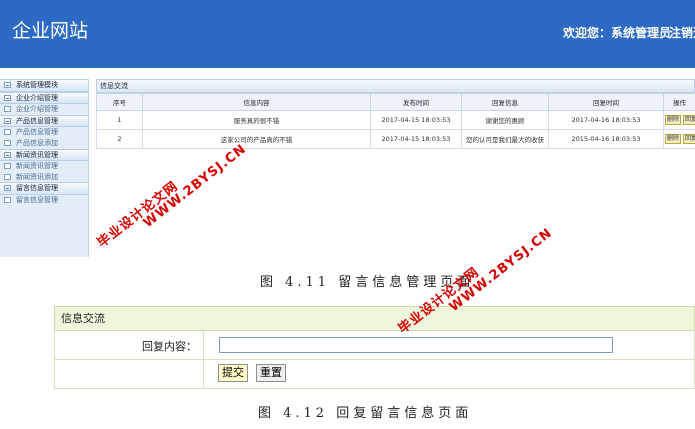 This screenshot has height=429, width=695. What do you see at coordinates (416, 345) in the screenshot?
I see `reply-content-input` at bounding box center [416, 345].